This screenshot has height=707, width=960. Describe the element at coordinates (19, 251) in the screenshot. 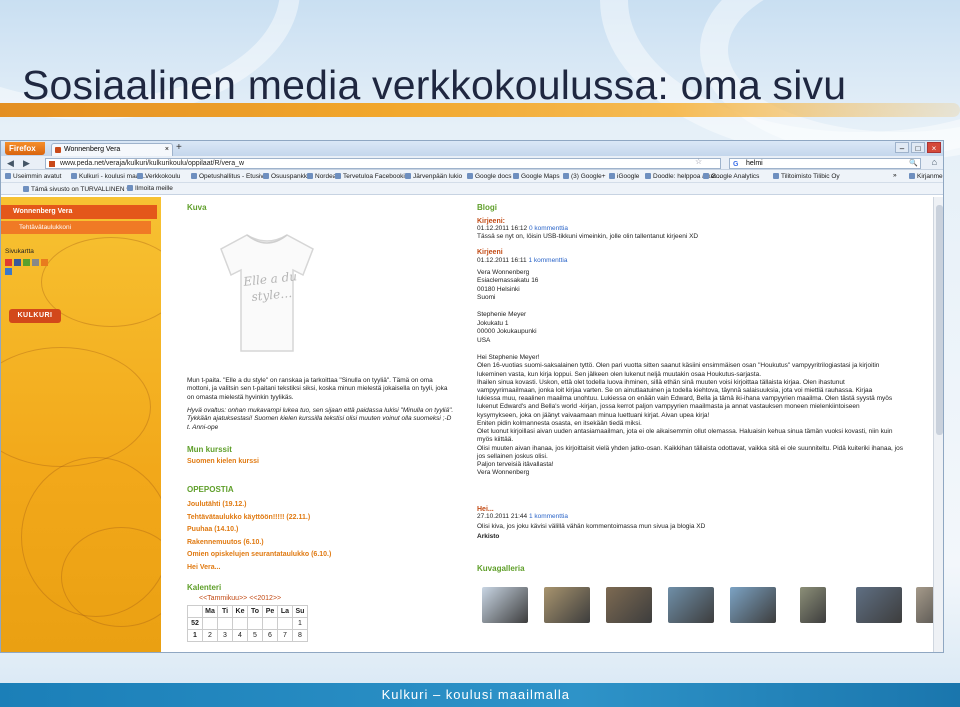

I see `sitemap-link: Sivukartta` at that location.